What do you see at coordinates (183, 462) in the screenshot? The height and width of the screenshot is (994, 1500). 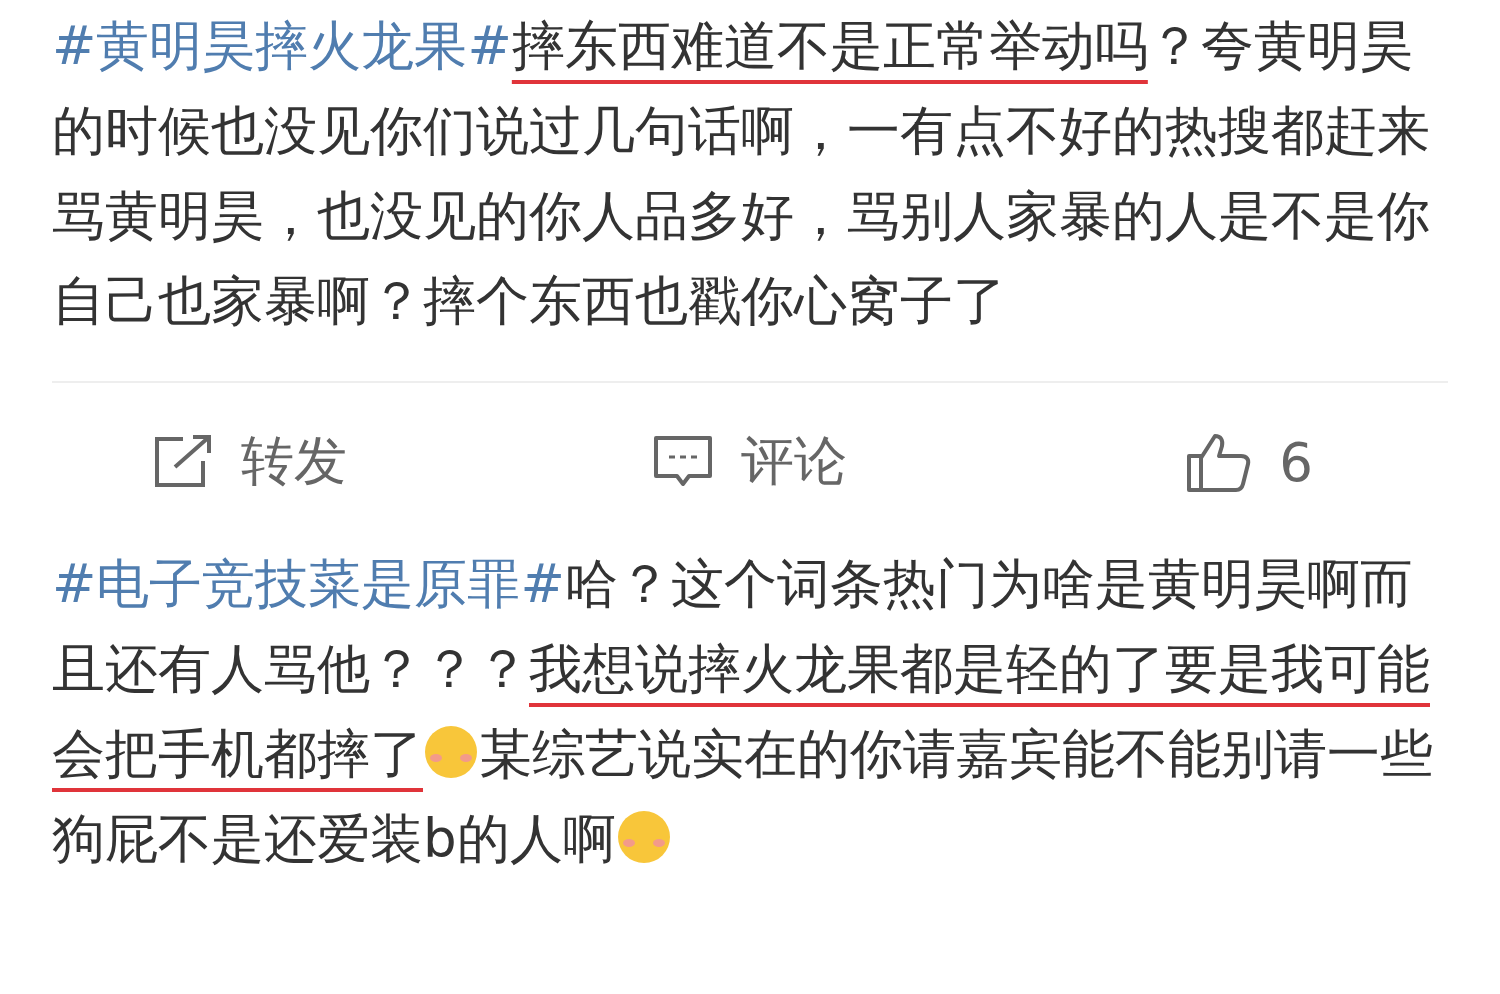 I see `share-icon` at bounding box center [183, 462].